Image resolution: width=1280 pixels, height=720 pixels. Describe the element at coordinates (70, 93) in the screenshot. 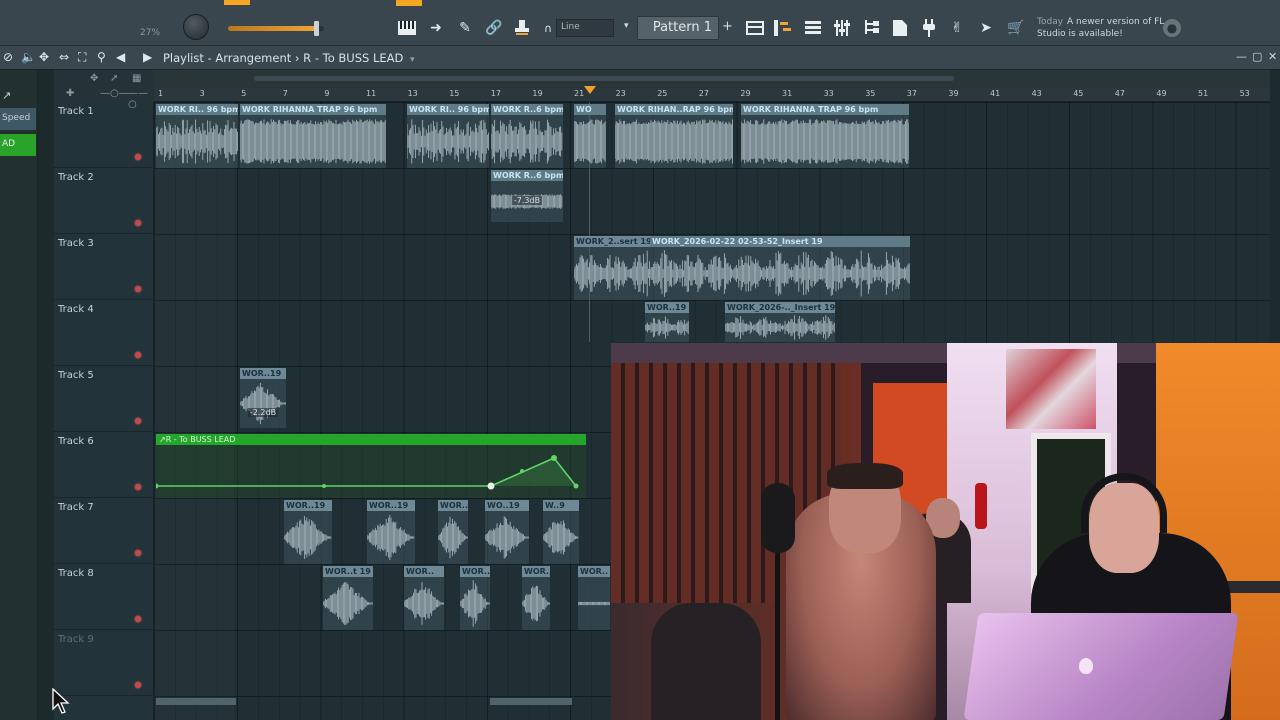

I see `add-track-icon: ✚` at that location.